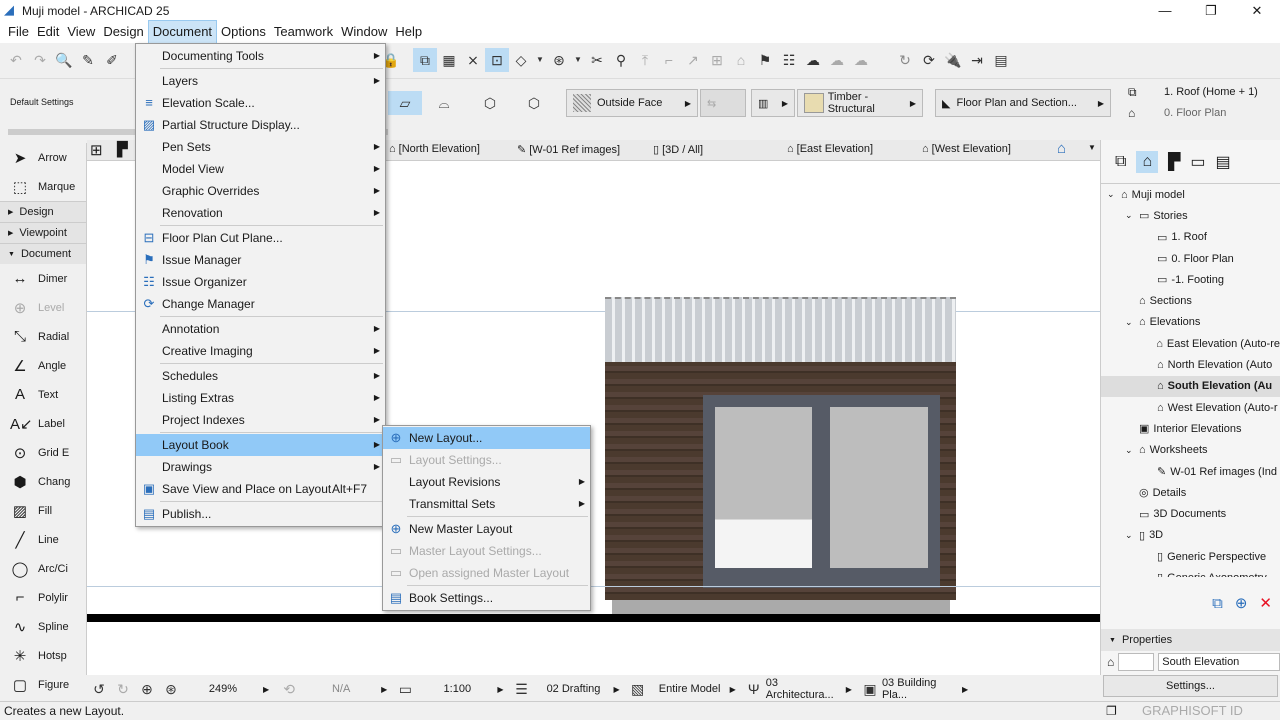  What do you see at coordinates (43, 211) in the screenshot?
I see `group-design: ▶ Design` at bounding box center [43, 211].